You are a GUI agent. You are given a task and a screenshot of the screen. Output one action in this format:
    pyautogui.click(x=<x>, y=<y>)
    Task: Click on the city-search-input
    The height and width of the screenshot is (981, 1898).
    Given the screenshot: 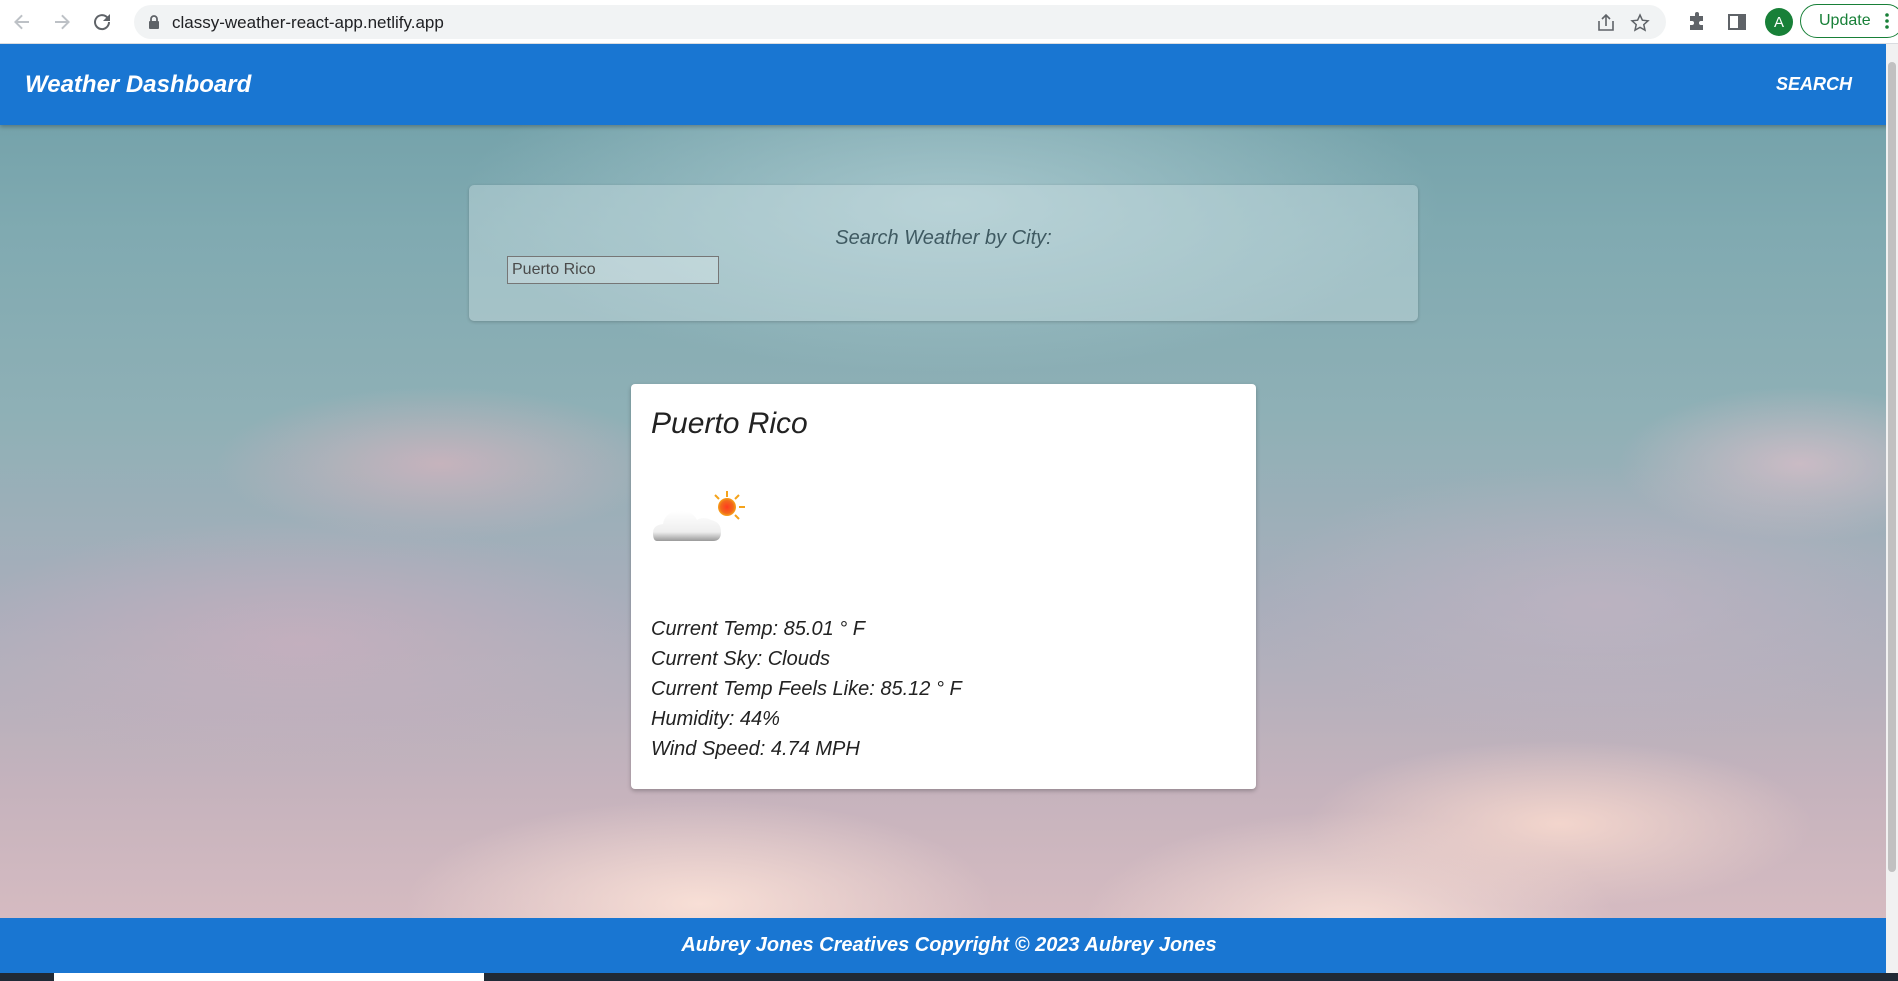 What is the action you would take?
    pyautogui.click(x=613, y=270)
    